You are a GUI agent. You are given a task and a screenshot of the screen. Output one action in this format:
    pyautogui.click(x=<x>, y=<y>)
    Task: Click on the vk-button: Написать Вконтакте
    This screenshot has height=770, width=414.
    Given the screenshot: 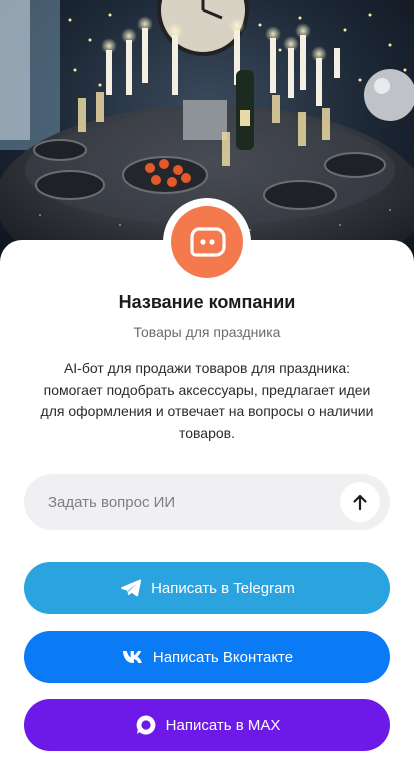 What is the action you would take?
    pyautogui.click(x=207, y=657)
    